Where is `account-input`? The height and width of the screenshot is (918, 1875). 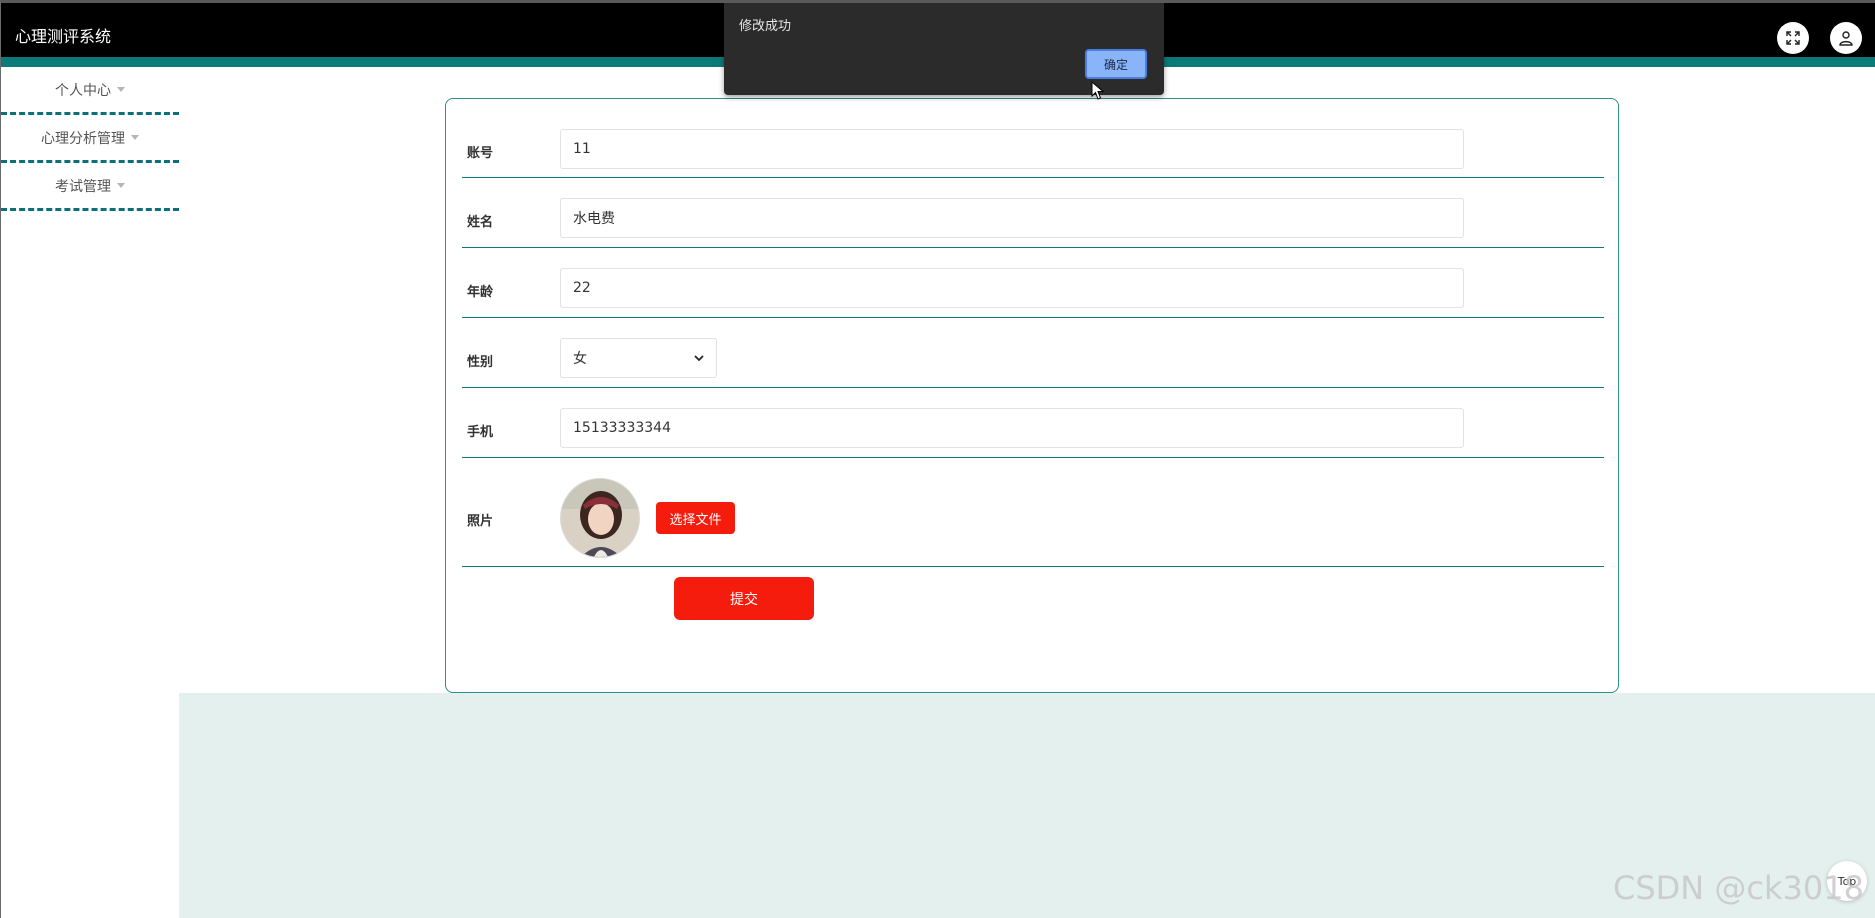
account-input is located at coordinates (1012, 149).